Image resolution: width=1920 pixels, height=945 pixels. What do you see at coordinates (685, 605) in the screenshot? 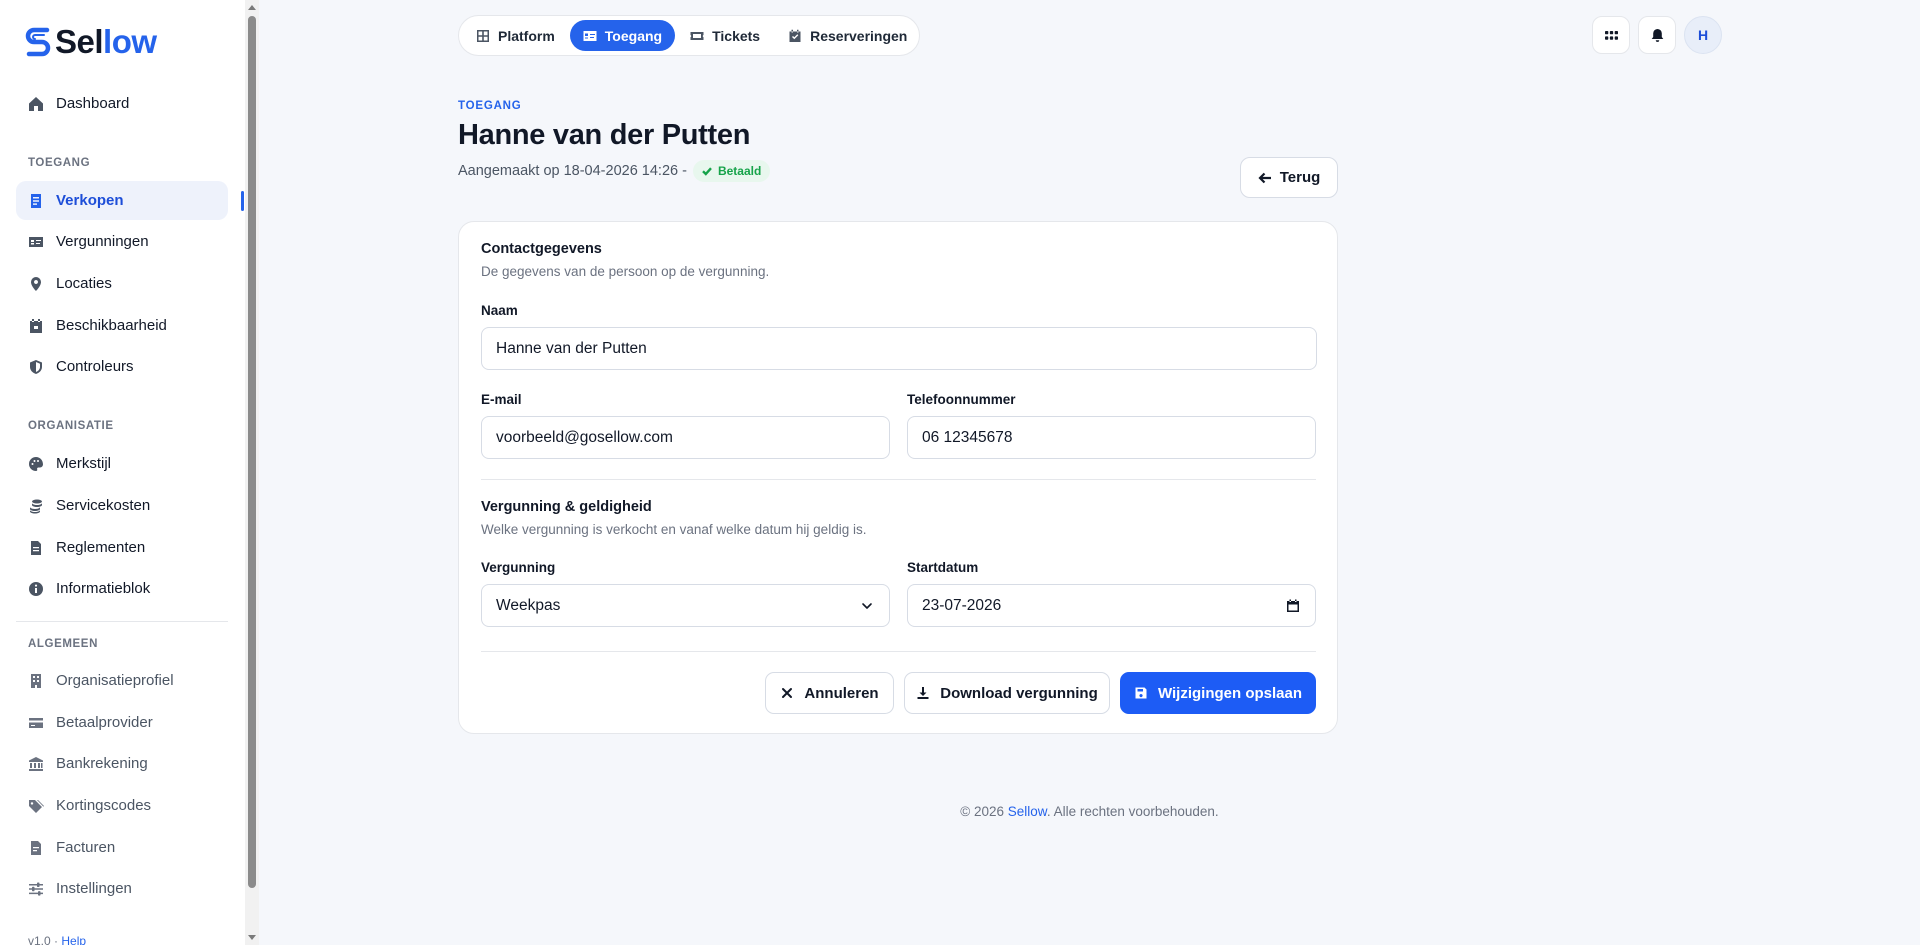
I see `permit-type-select: Weekpas` at bounding box center [685, 605].